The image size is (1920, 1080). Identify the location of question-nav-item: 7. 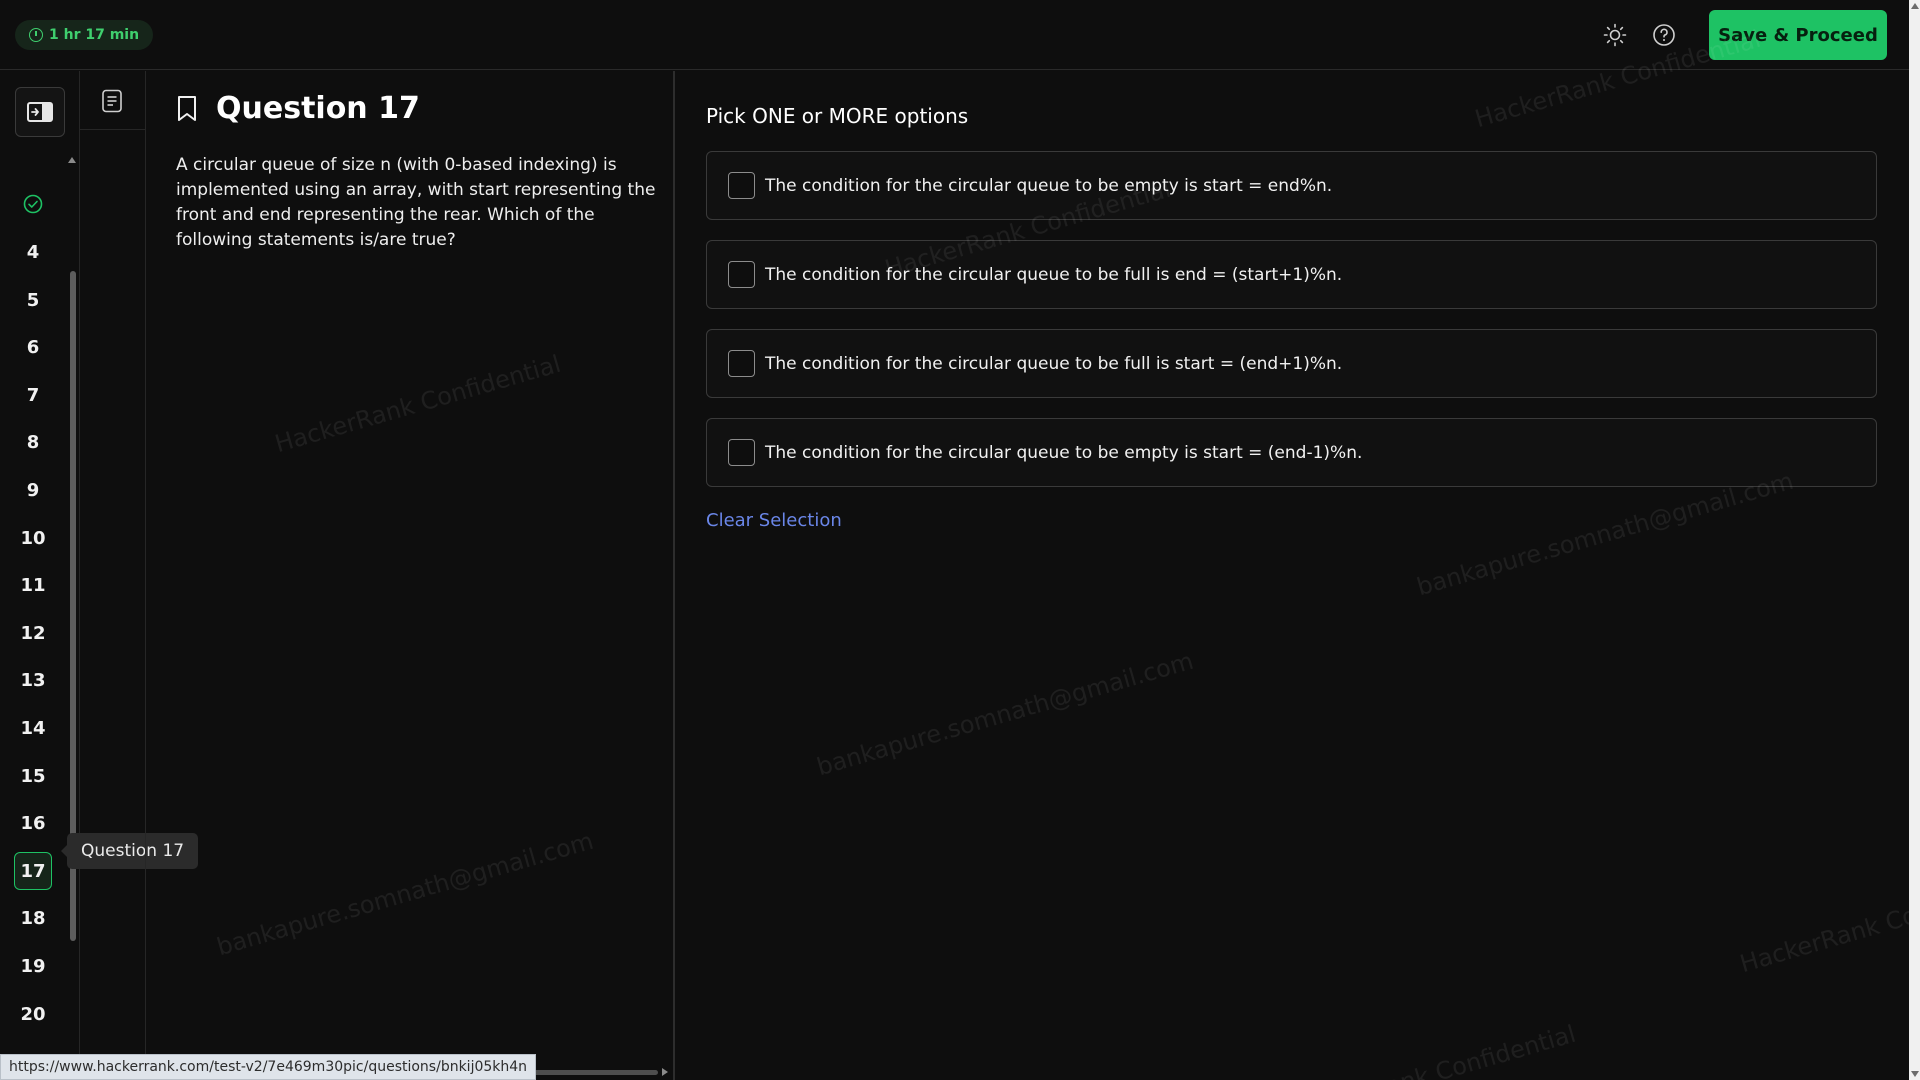
(33, 395).